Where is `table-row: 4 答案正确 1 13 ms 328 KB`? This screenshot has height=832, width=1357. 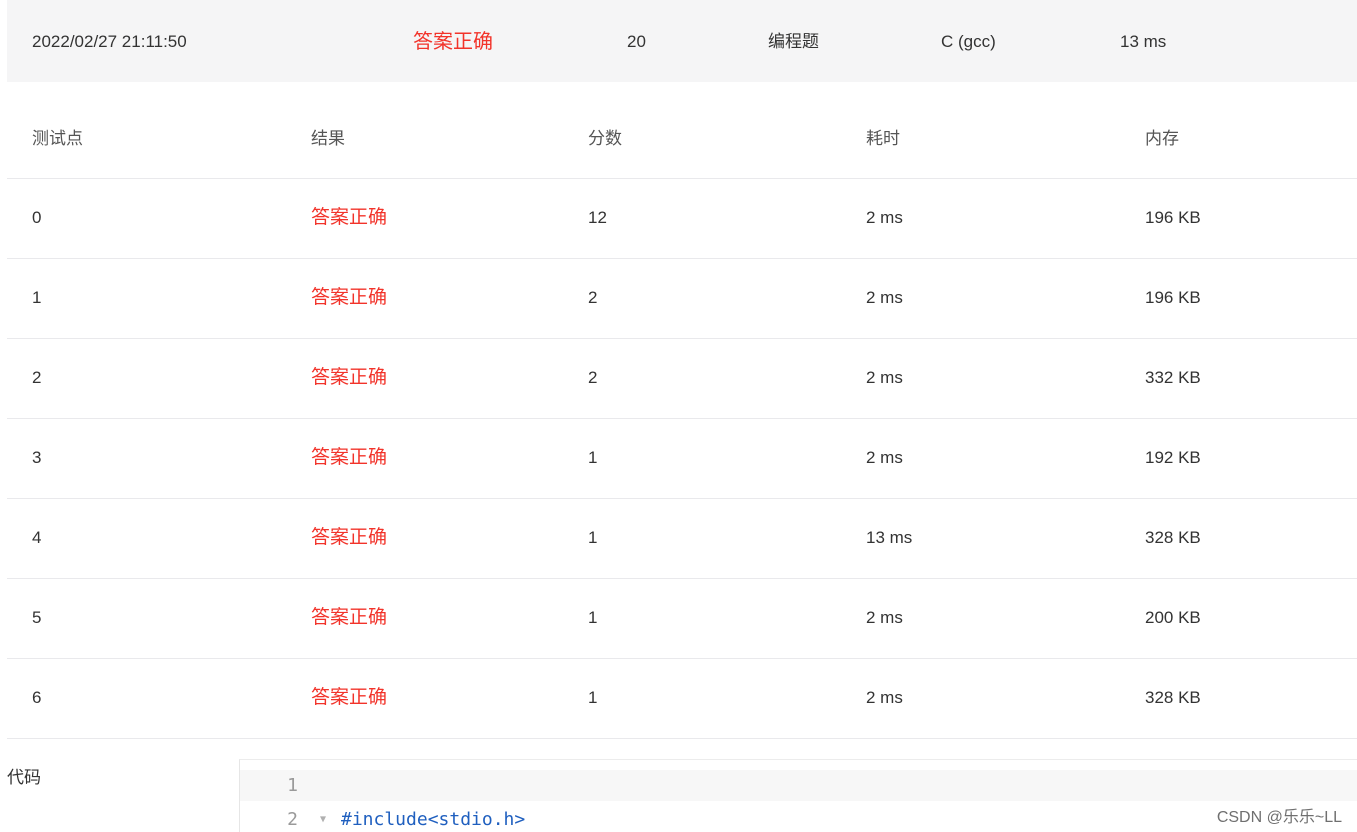 table-row: 4 答案正确 1 13 ms 328 KB is located at coordinates (682, 539).